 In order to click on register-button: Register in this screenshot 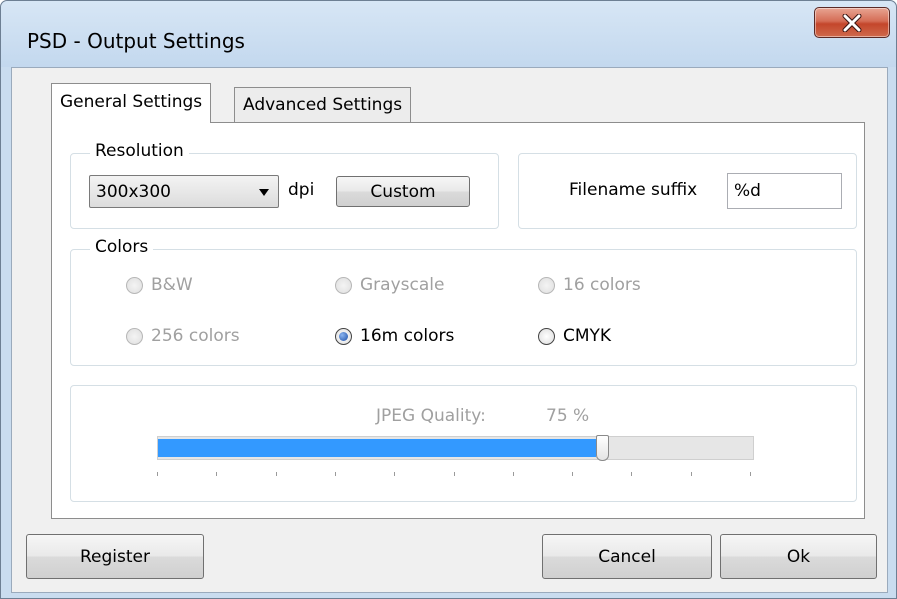, I will do `click(115, 556)`.